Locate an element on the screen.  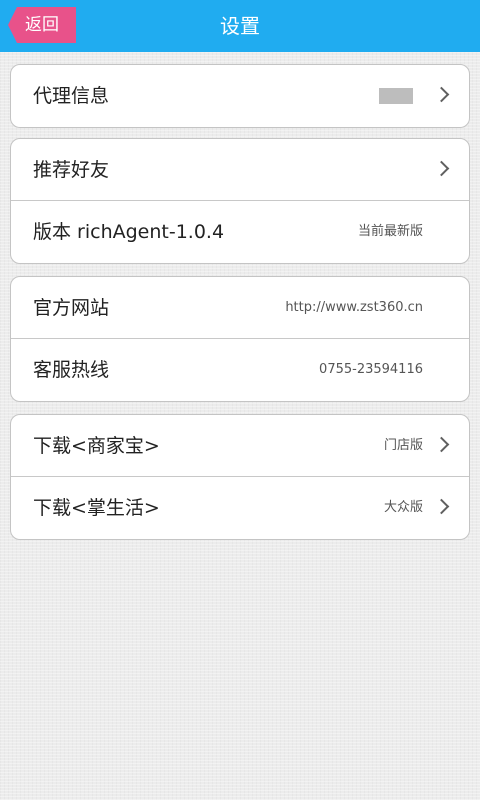
download-life-edition: 大众版 is located at coordinates (403, 507).